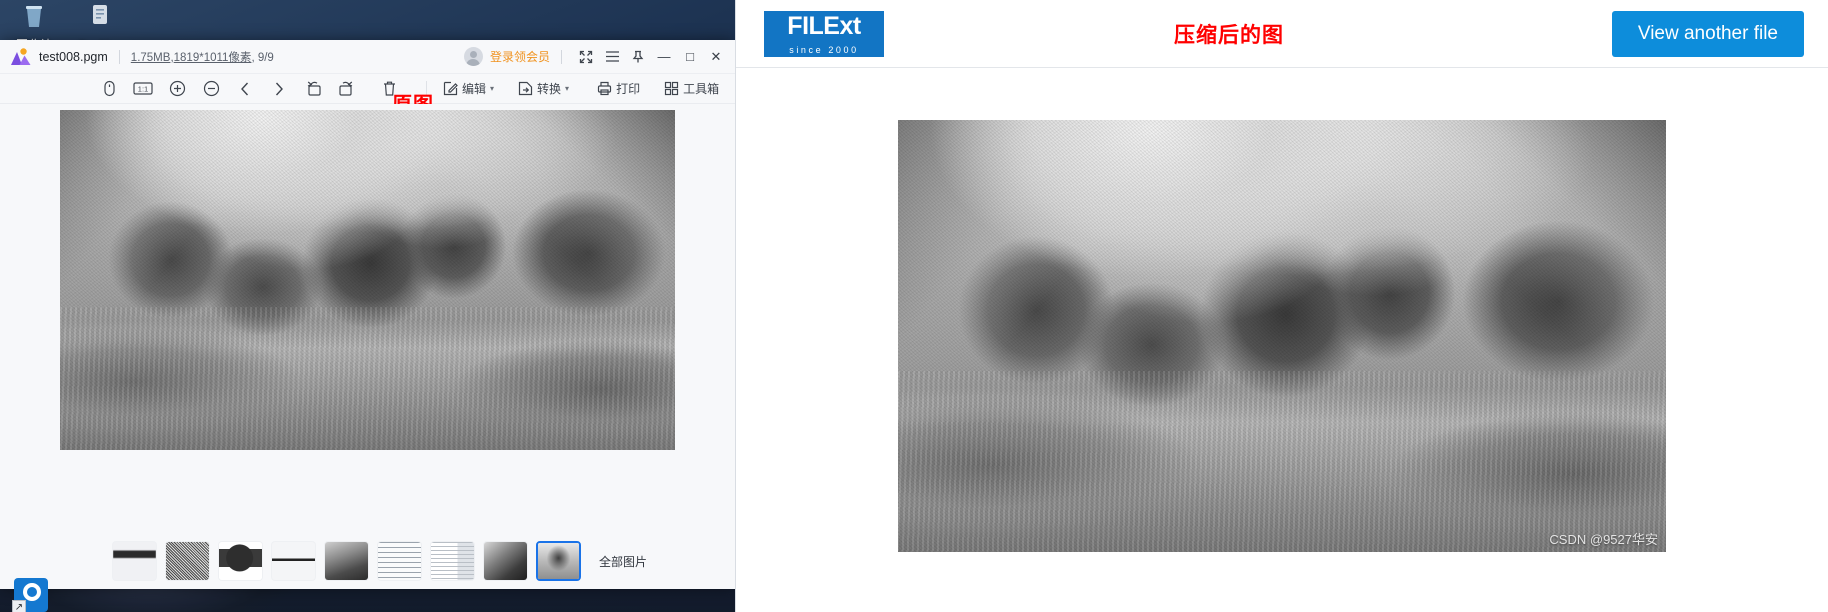  Describe the element at coordinates (525, 88) in the screenshot. I see `convert-arrow-icon` at that location.